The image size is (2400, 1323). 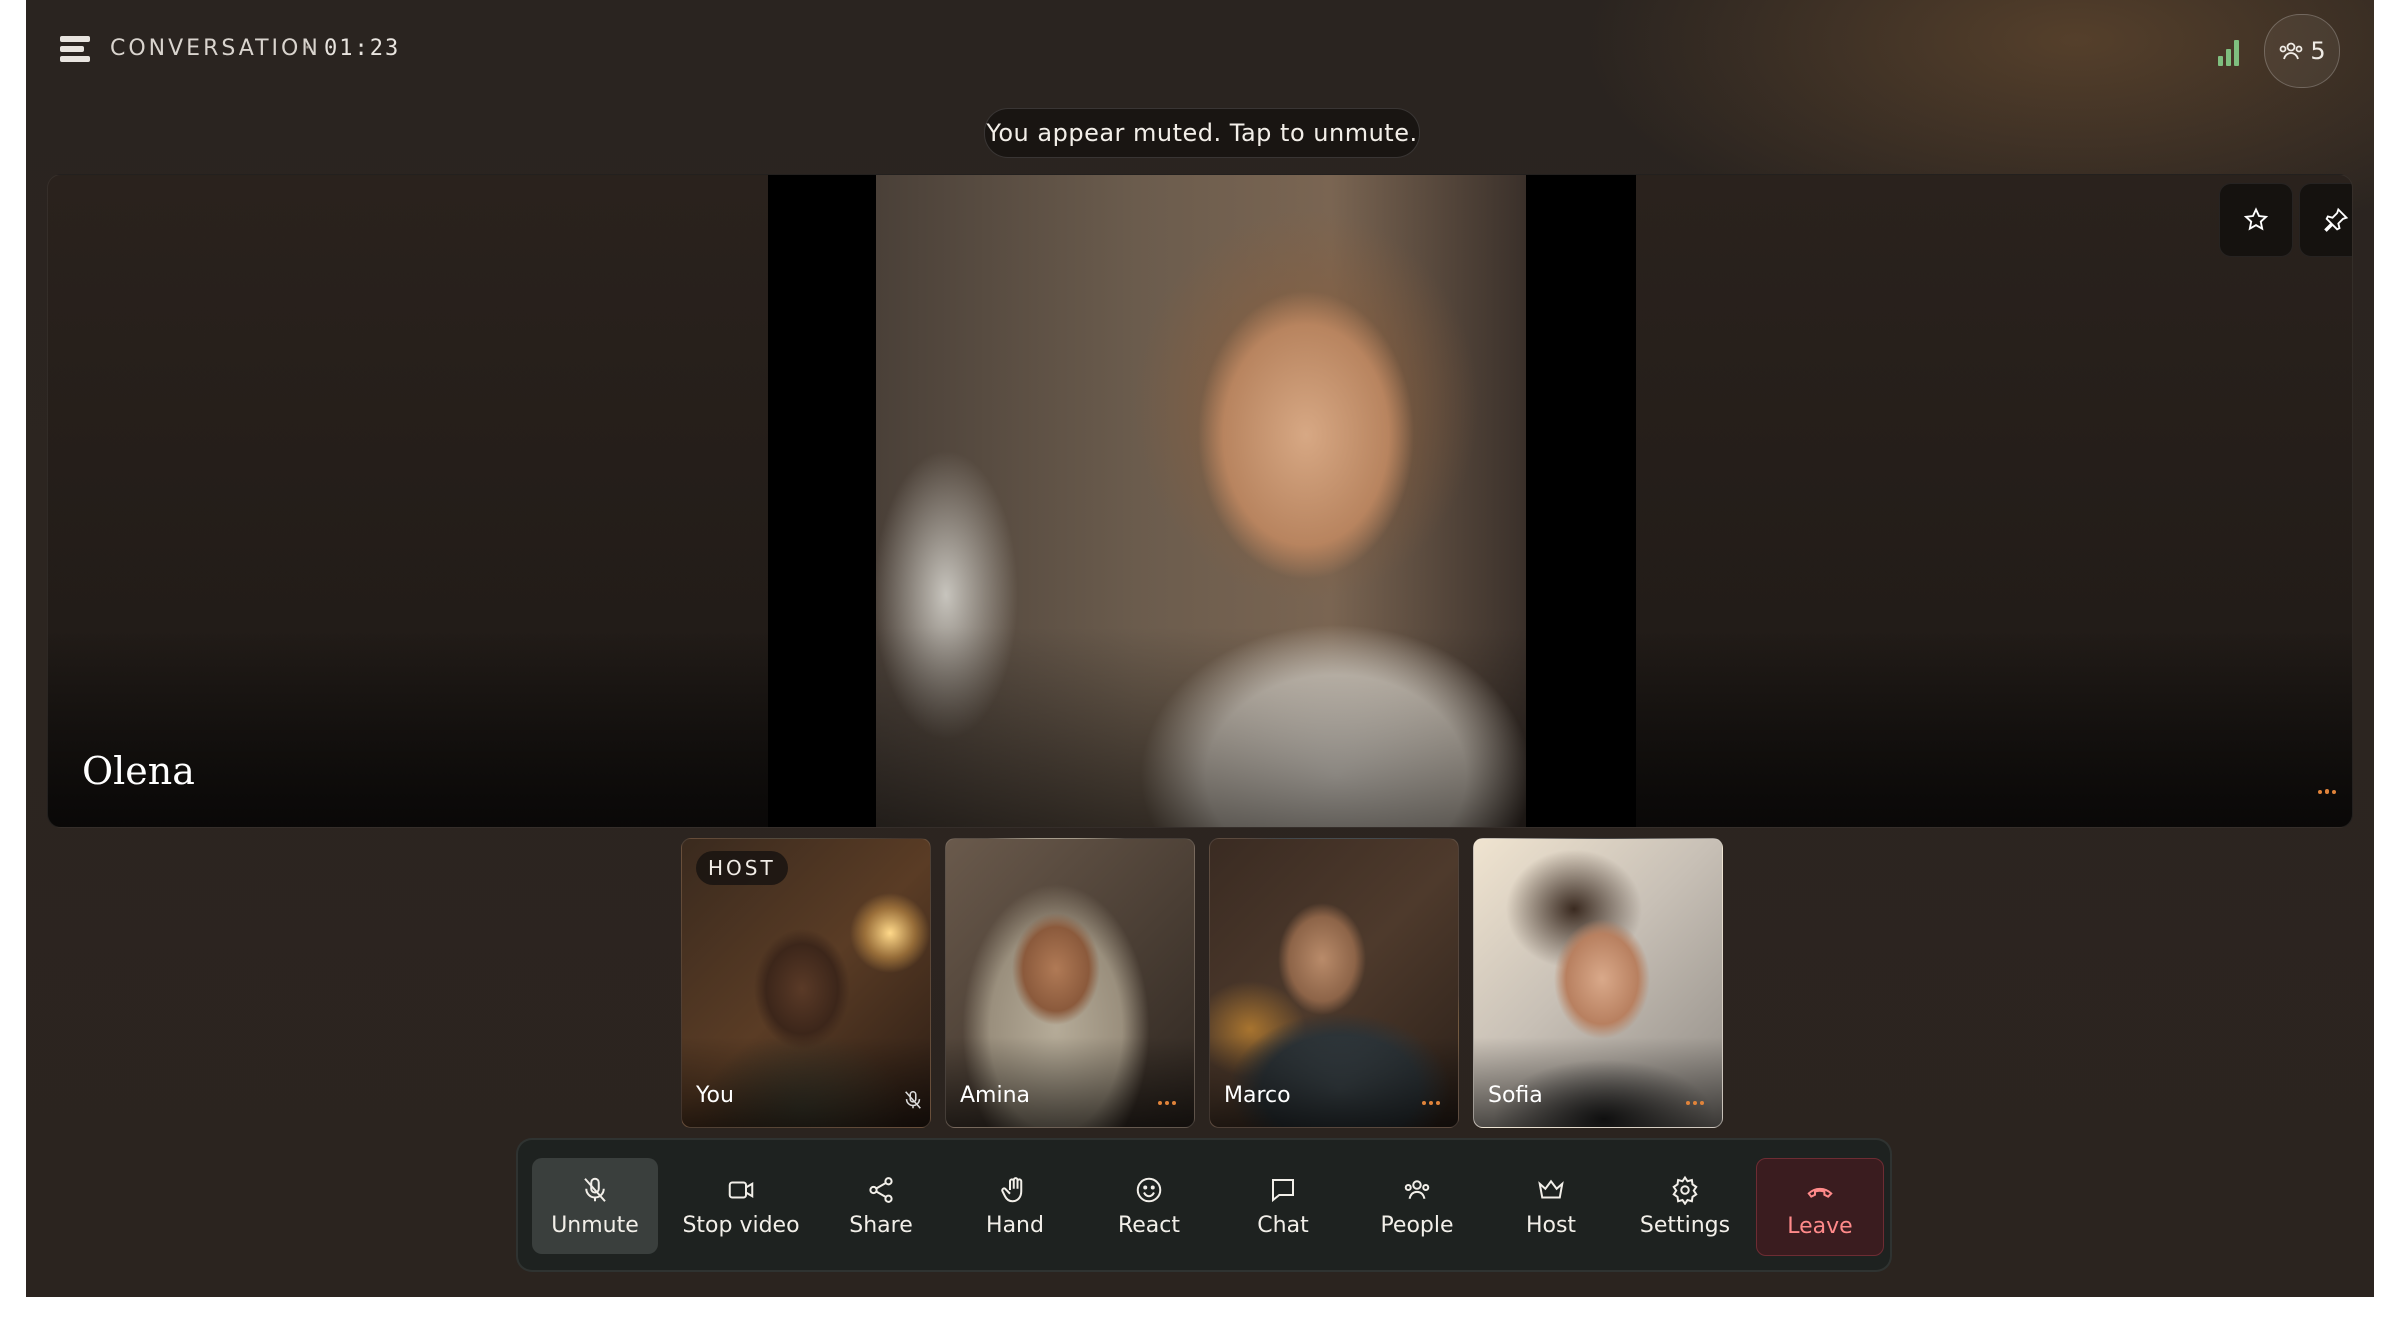 What do you see at coordinates (741, 1189) in the screenshot?
I see `video-icon` at bounding box center [741, 1189].